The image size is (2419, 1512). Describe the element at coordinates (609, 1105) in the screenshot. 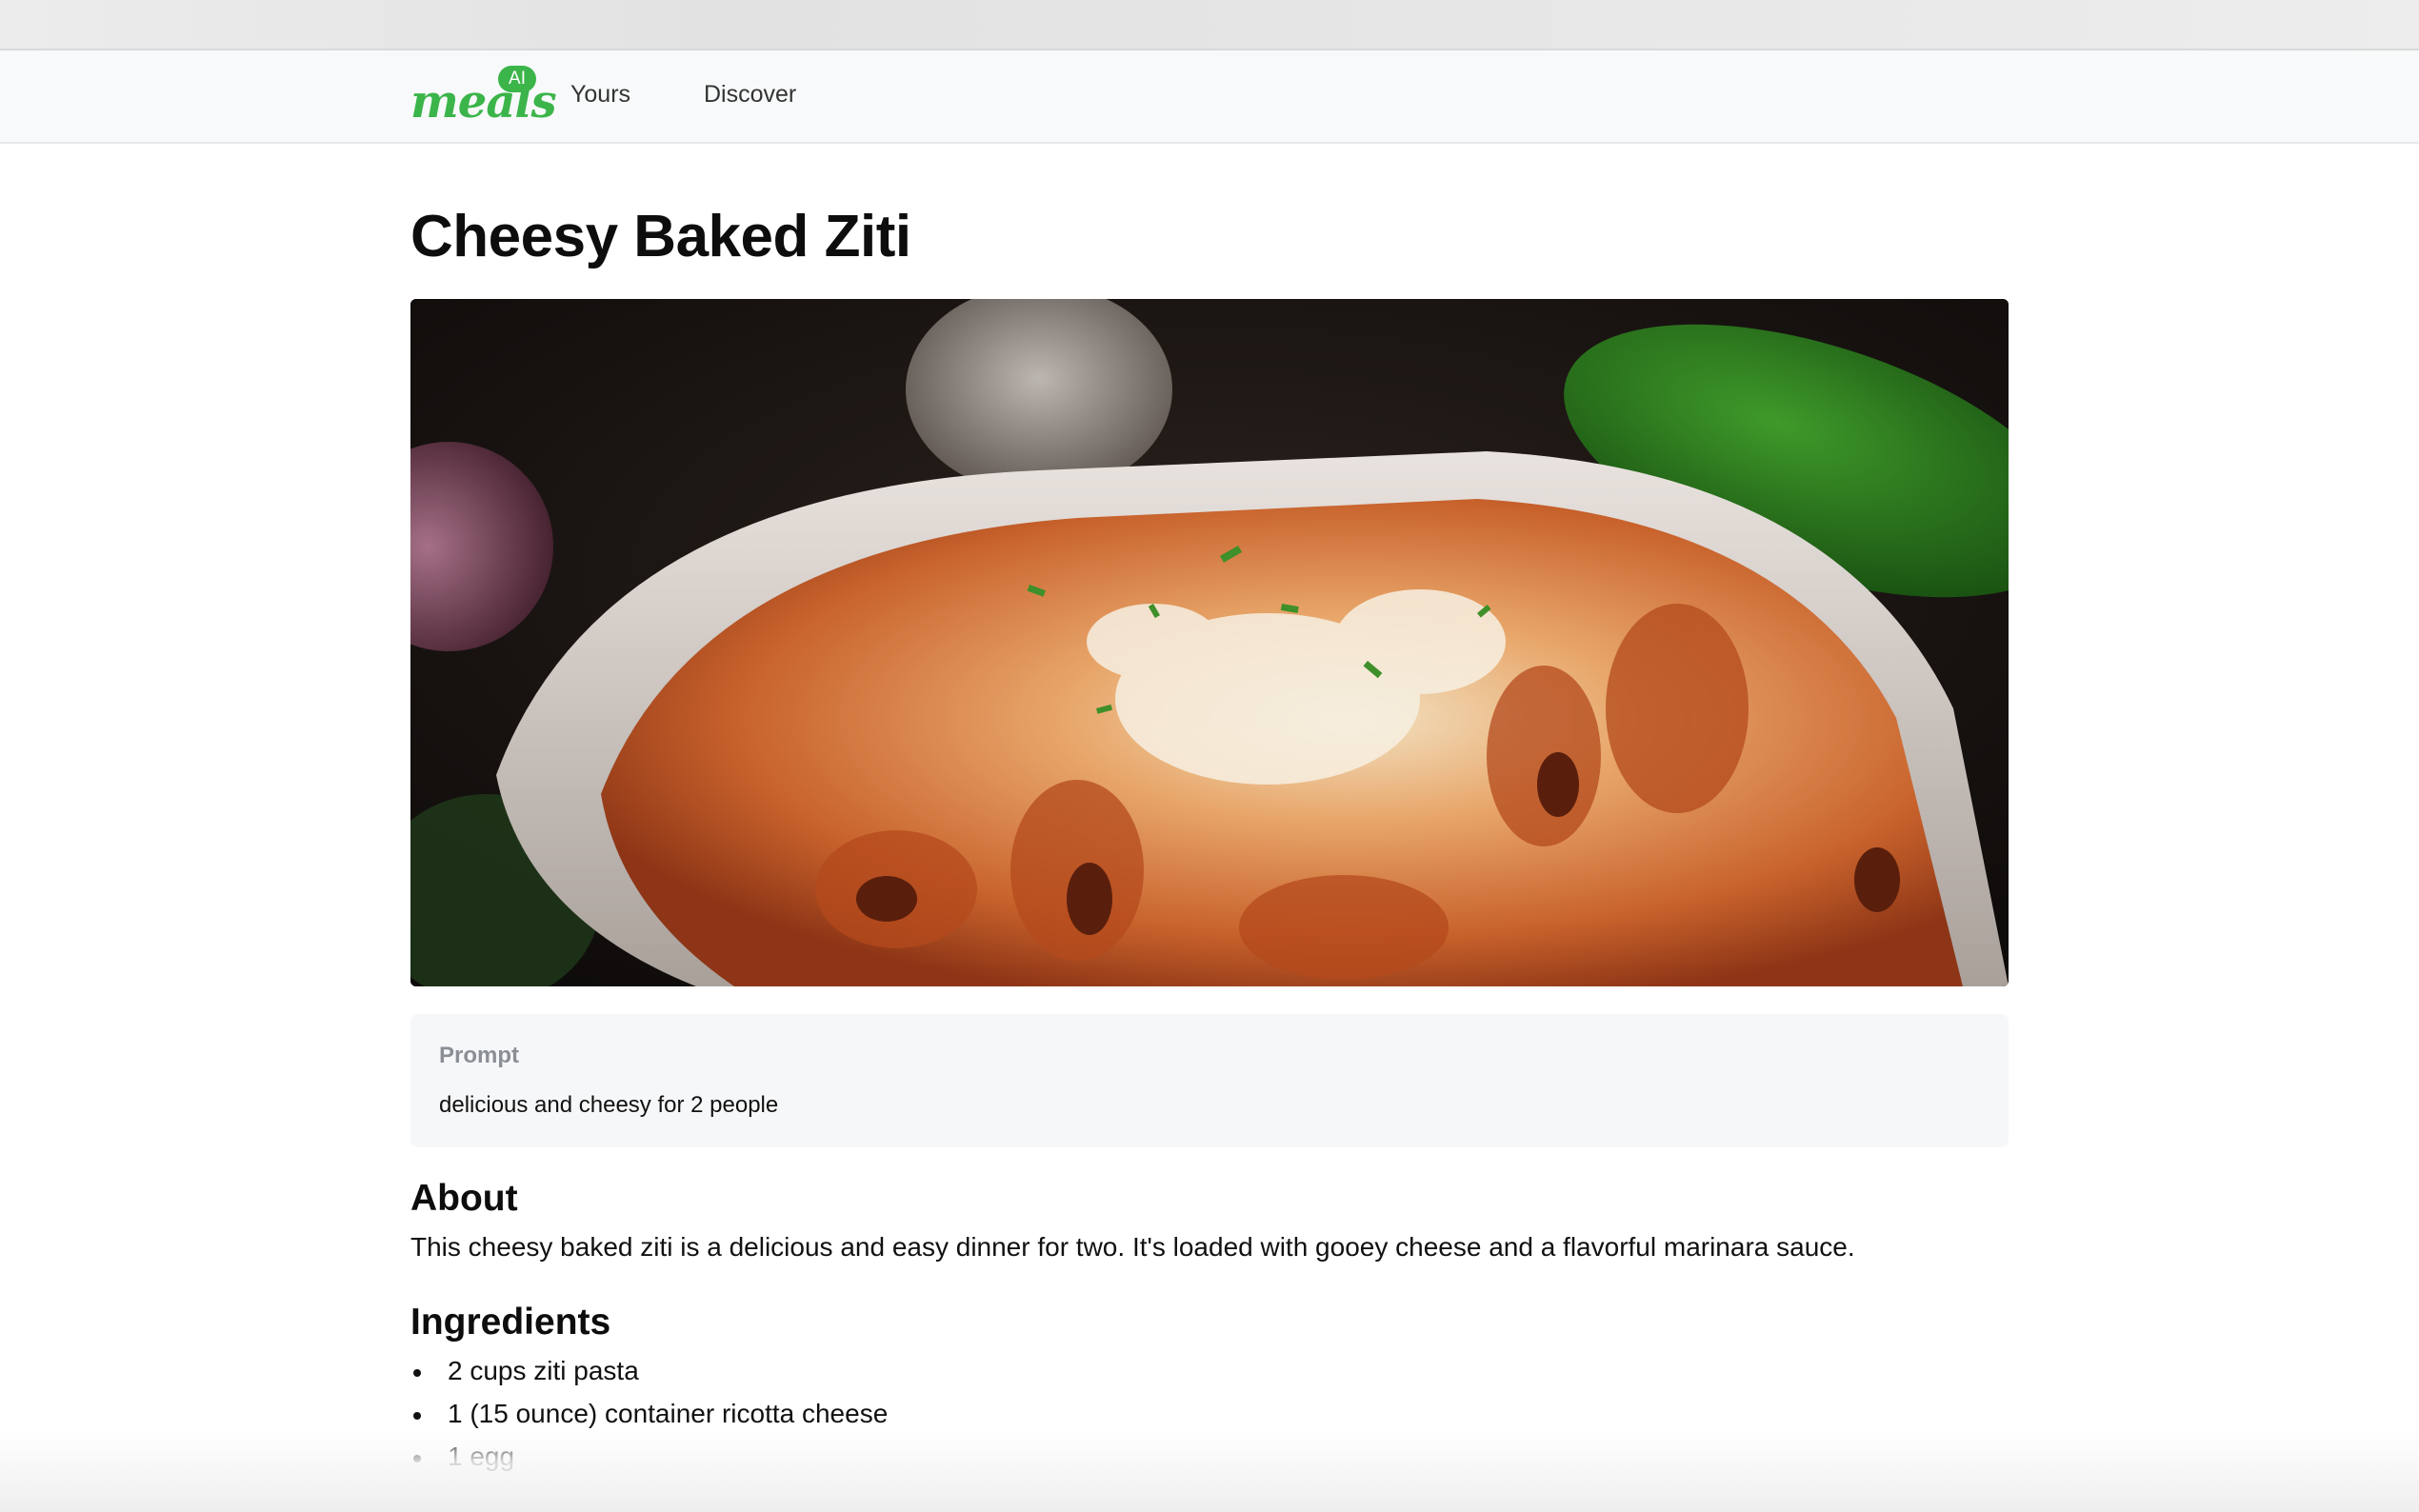

I see `prompt-text: delicious and cheesy for 2 people` at that location.